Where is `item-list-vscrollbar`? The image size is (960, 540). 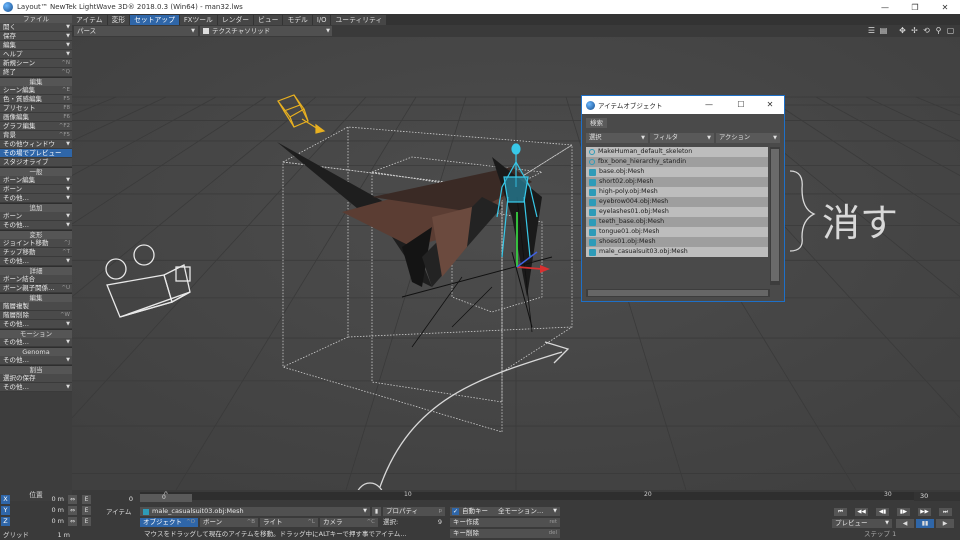 item-list-vscrollbar is located at coordinates (775, 216).